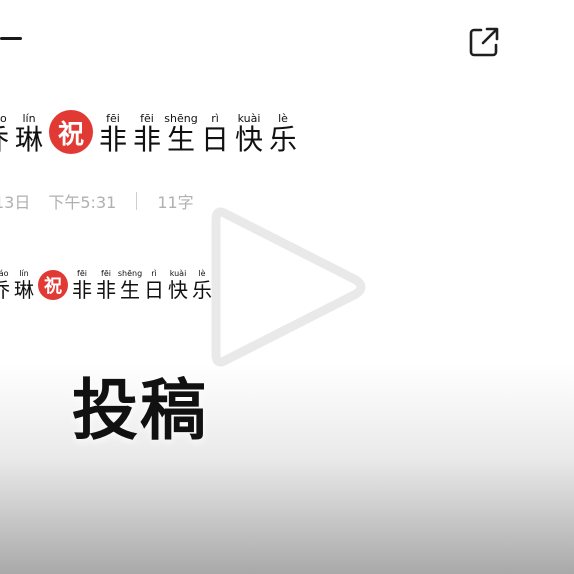 This screenshot has height=574, width=574. I want to click on meta-divider, so click(137, 201).